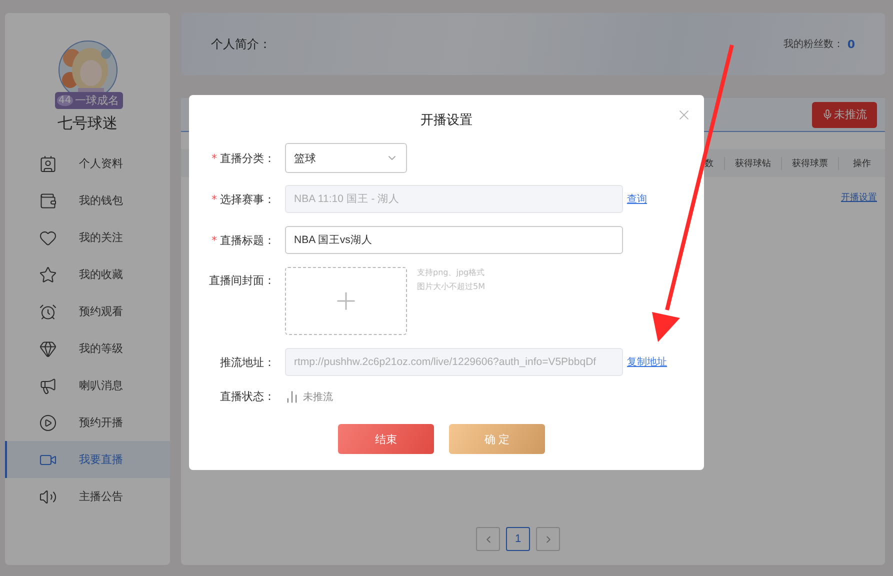 The height and width of the screenshot is (576, 893). Describe the element at coordinates (241, 280) in the screenshot. I see `field-label: 直播间封面：` at that location.